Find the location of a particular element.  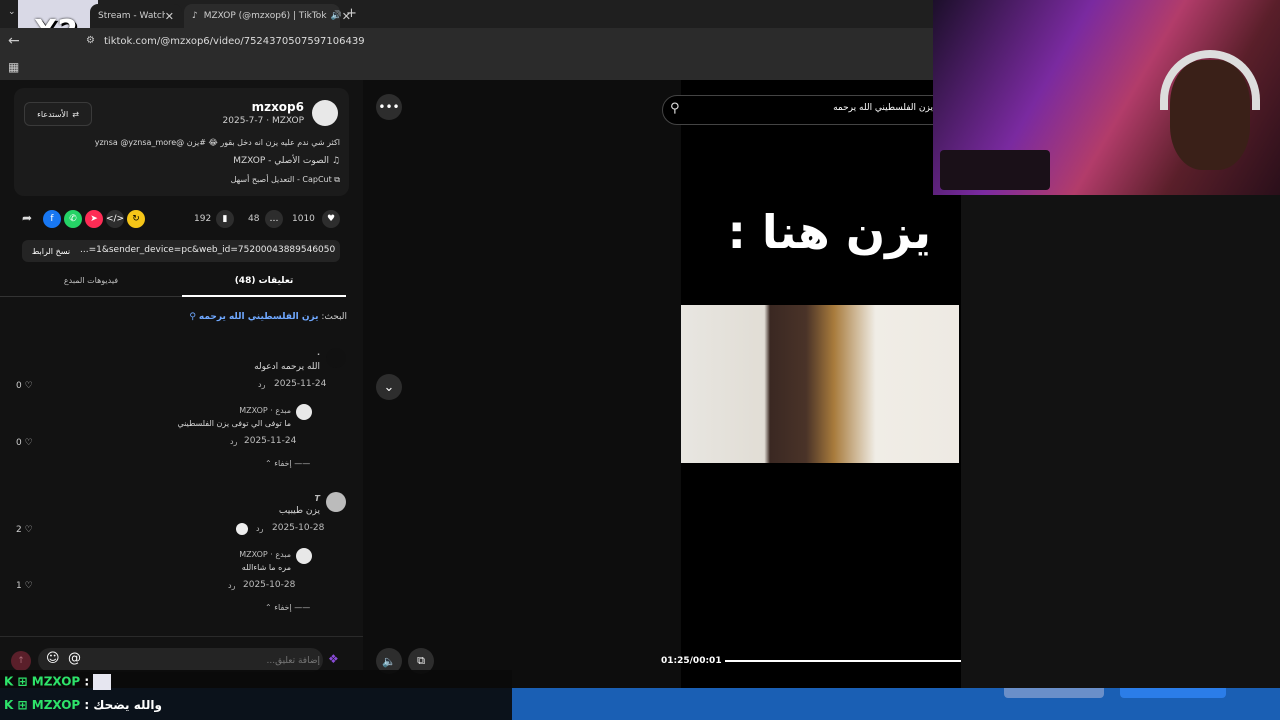

music-note-icon: ♫ is located at coordinates (334, 161).